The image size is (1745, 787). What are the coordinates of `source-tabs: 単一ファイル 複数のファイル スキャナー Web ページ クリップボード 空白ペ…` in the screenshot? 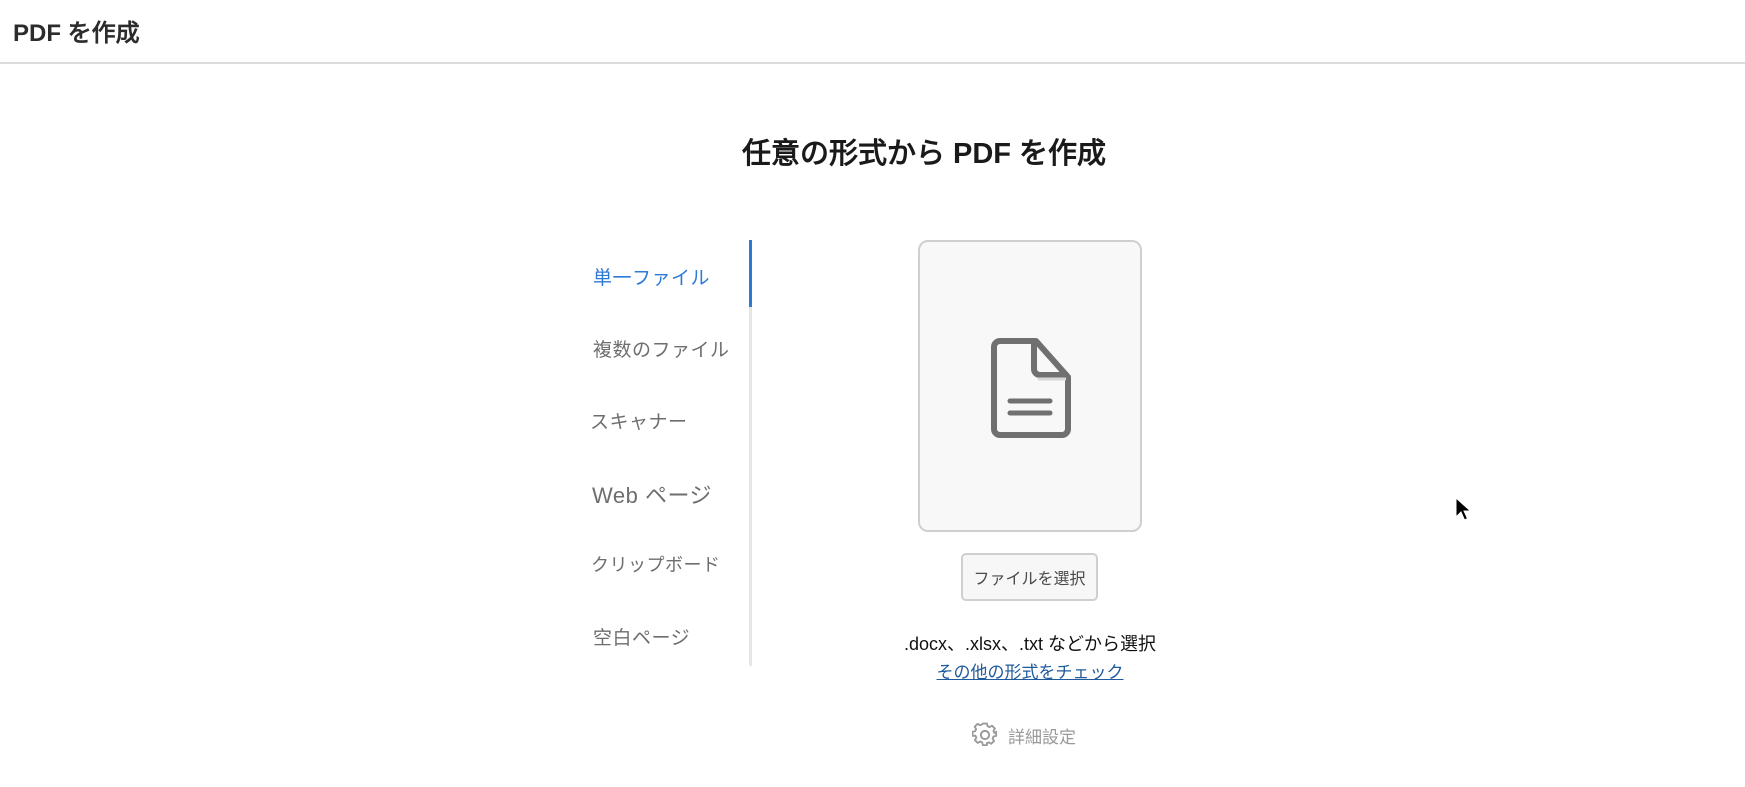 It's located at (671, 453).